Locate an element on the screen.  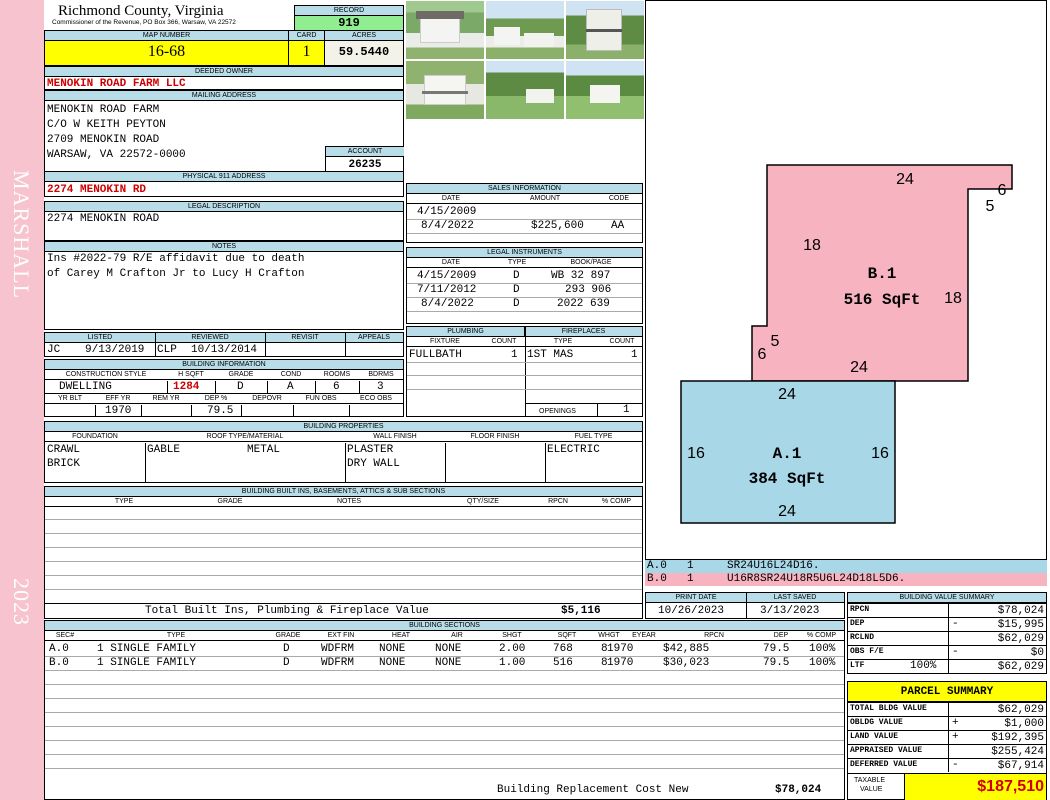
builtin-col: QTY/SIZE is located at coordinates (483, 501).